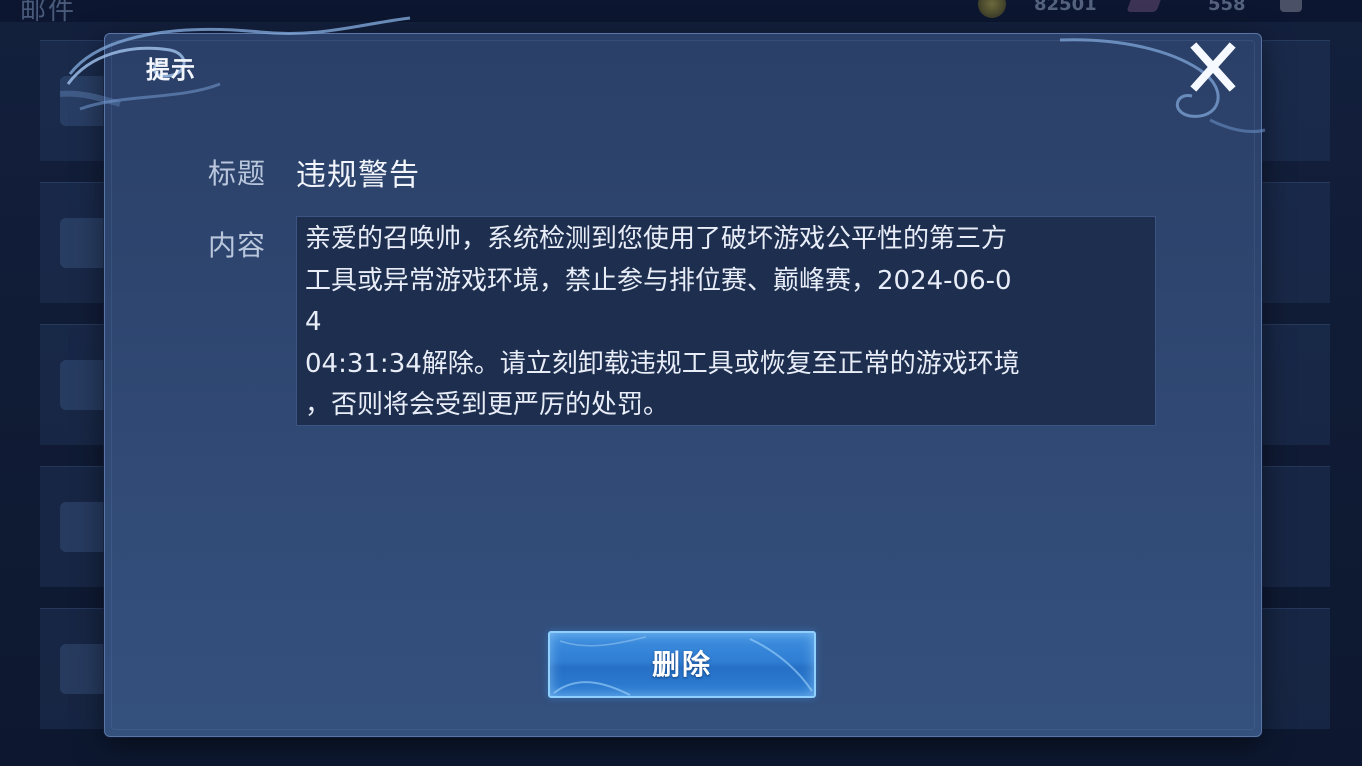 The height and width of the screenshot is (766, 1362). I want to click on close-button, so click(1213, 67).